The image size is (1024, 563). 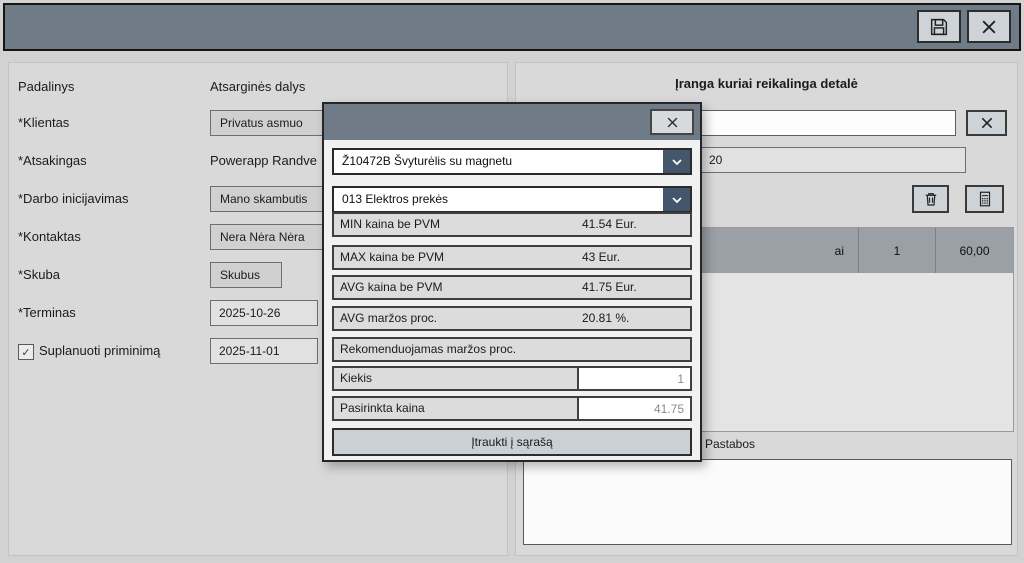 What do you see at coordinates (512, 318) in the screenshot?
I see `info-row-avg-margin: AVG maržos proc. 20.81 %.` at bounding box center [512, 318].